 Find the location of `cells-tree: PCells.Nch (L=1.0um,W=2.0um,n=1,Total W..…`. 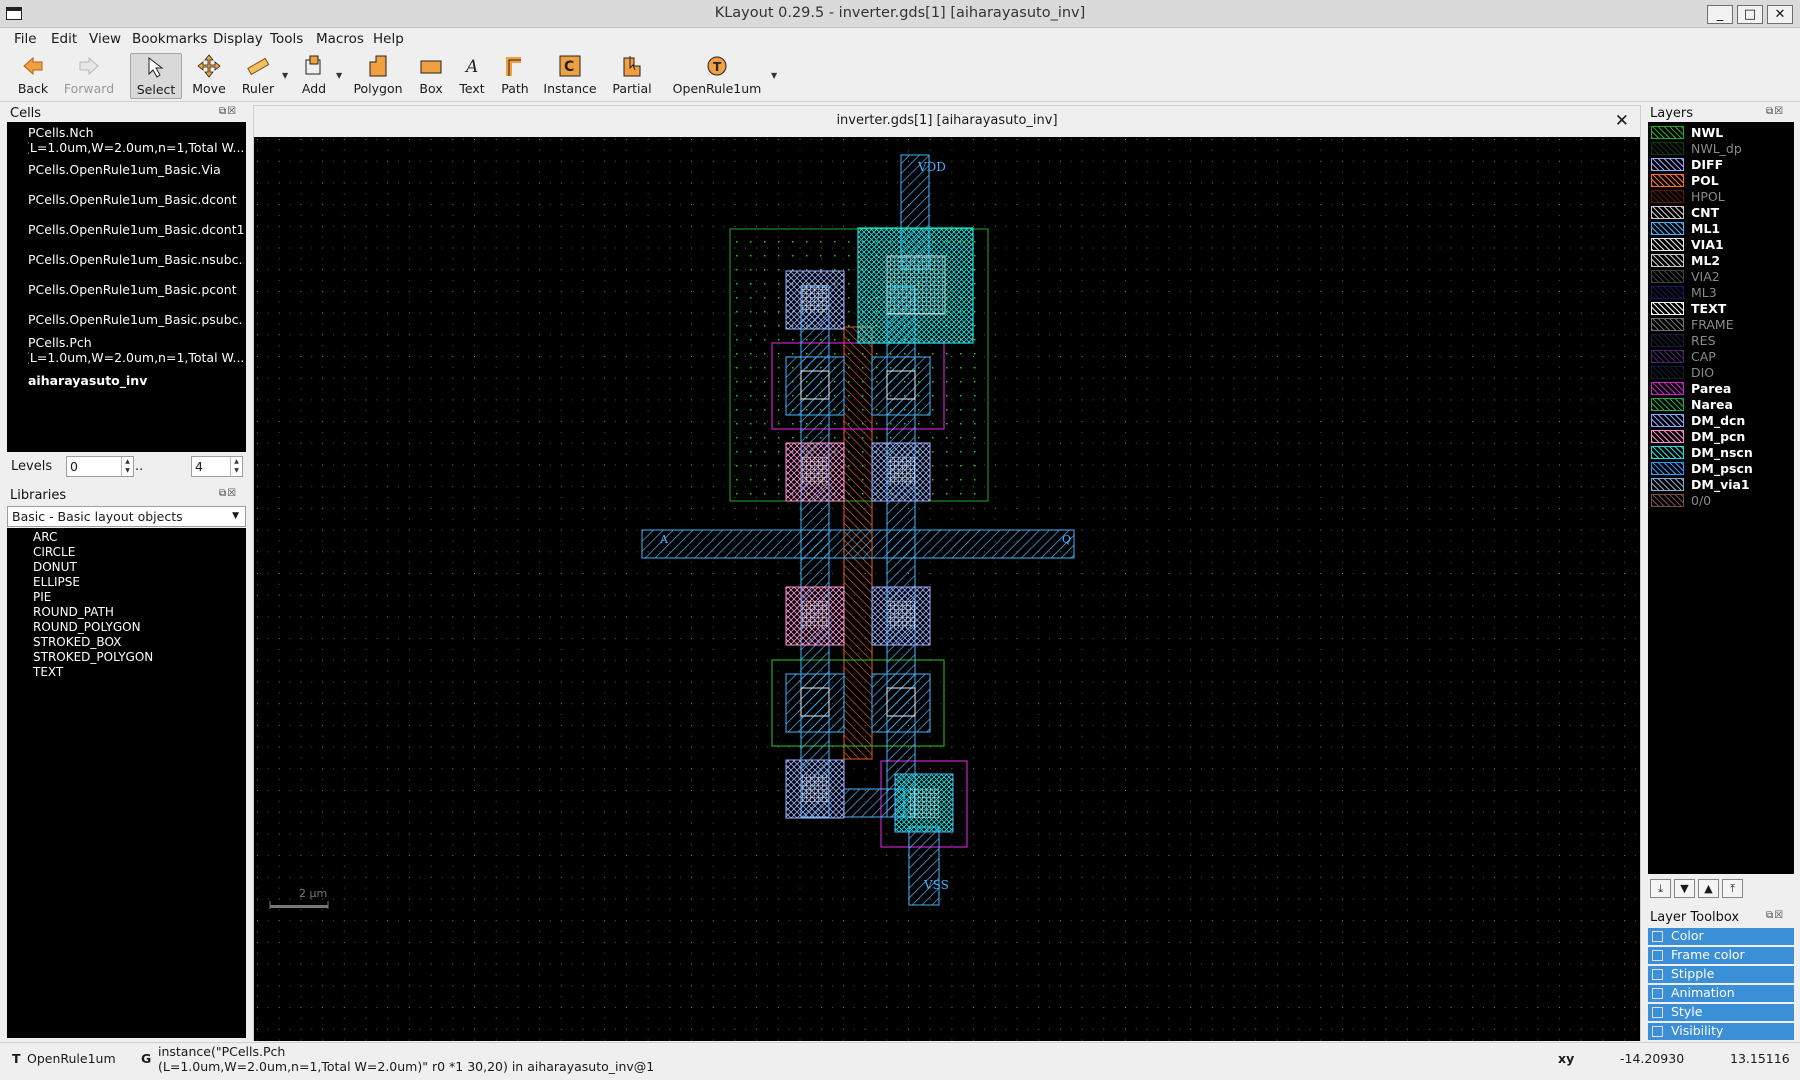

cells-tree: PCells.Nch (L=1.0um,W=2.0um,n=1,Total W..… is located at coordinates (126, 287).